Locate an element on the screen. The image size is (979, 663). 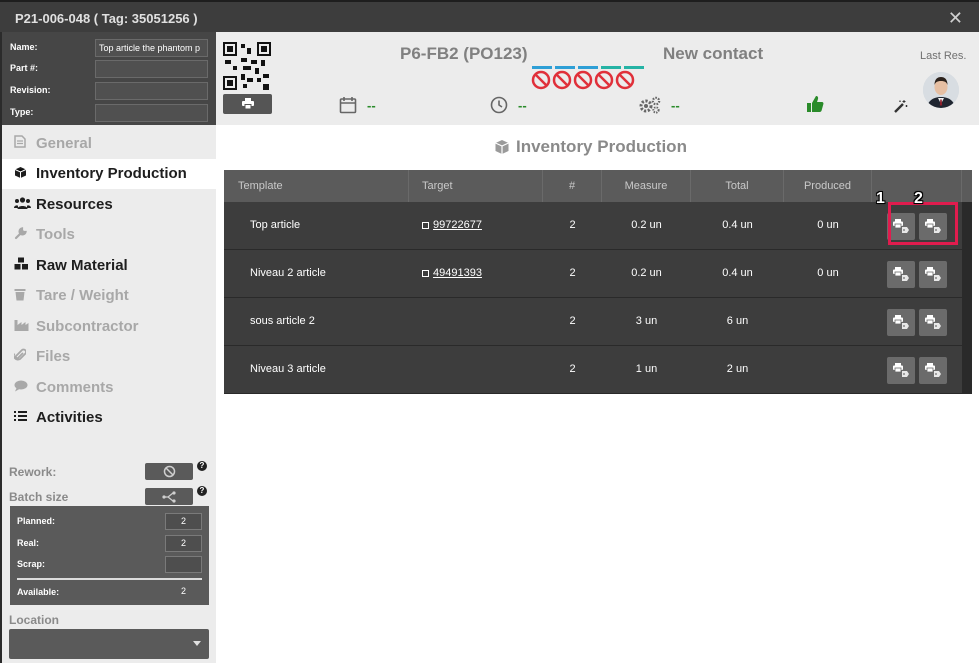
caret-down-icon is located at coordinates (197, 643).